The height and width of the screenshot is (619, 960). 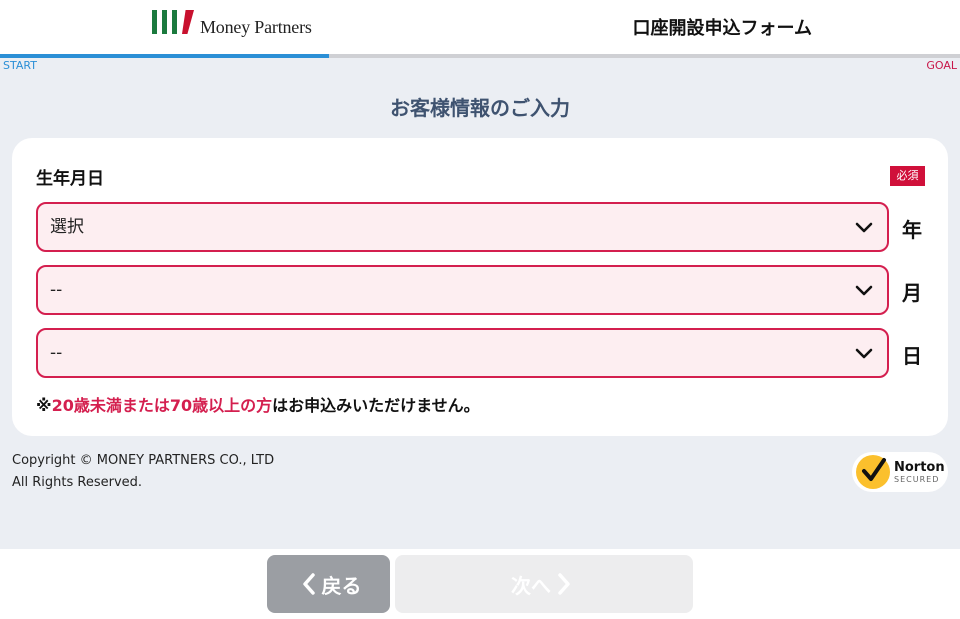 What do you see at coordinates (462, 353) in the screenshot?
I see `birth-day-select: --` at bounding box center [462, 353].